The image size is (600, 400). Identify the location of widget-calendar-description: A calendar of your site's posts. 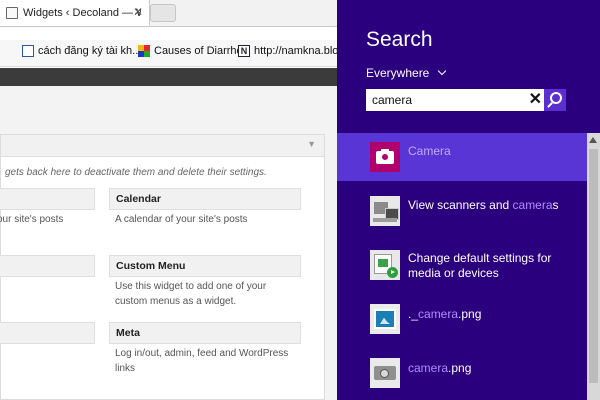
(181, 219).